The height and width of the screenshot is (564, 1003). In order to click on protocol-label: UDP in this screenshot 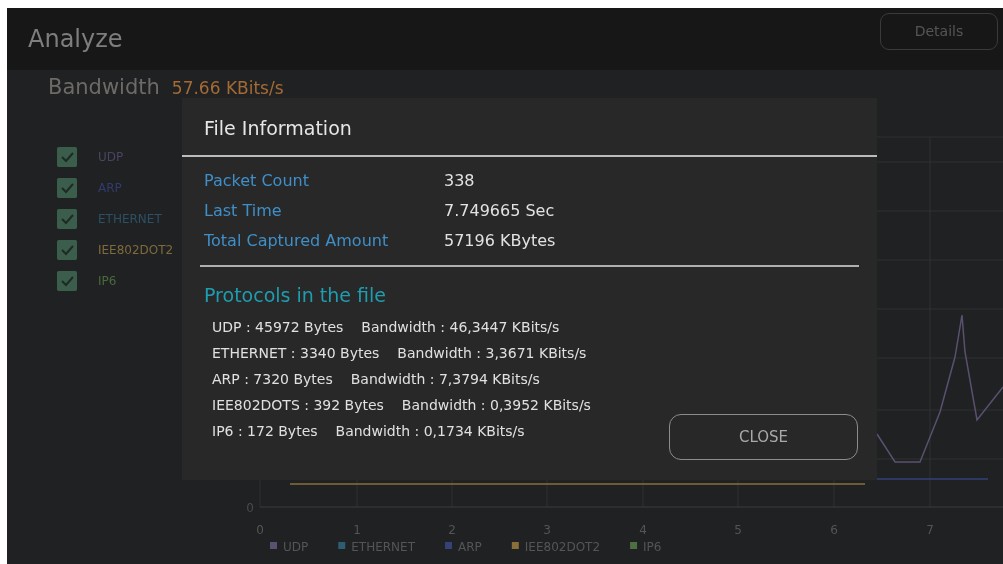, I will do `click(111, 157)`.